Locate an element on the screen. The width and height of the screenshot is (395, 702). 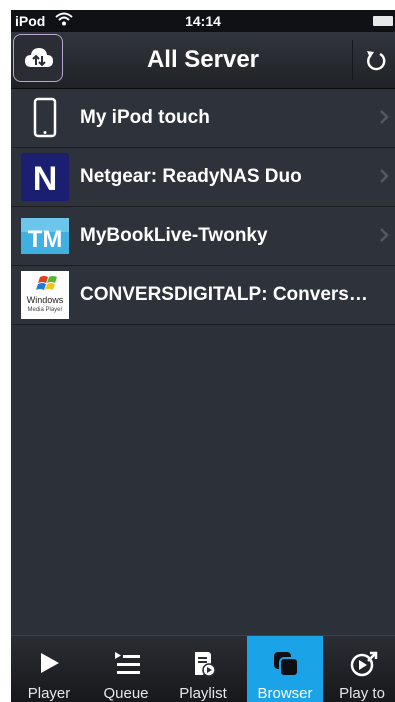
server-name: My iPod touch is located at coordinates (145, 117).